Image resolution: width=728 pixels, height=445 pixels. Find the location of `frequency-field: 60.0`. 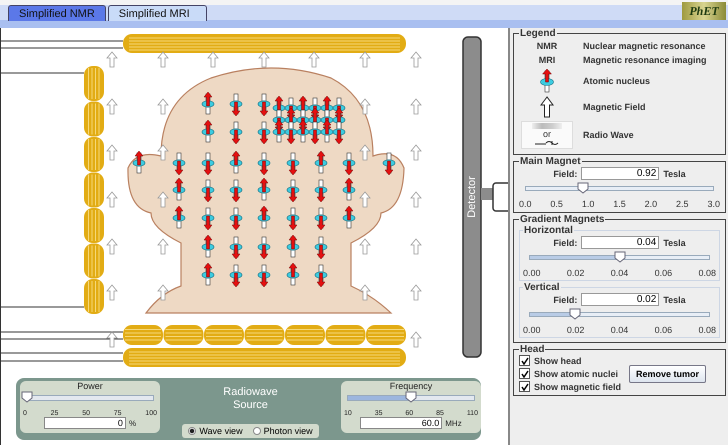

frequency-field: 60.0 is located at coordinates (401, 423).